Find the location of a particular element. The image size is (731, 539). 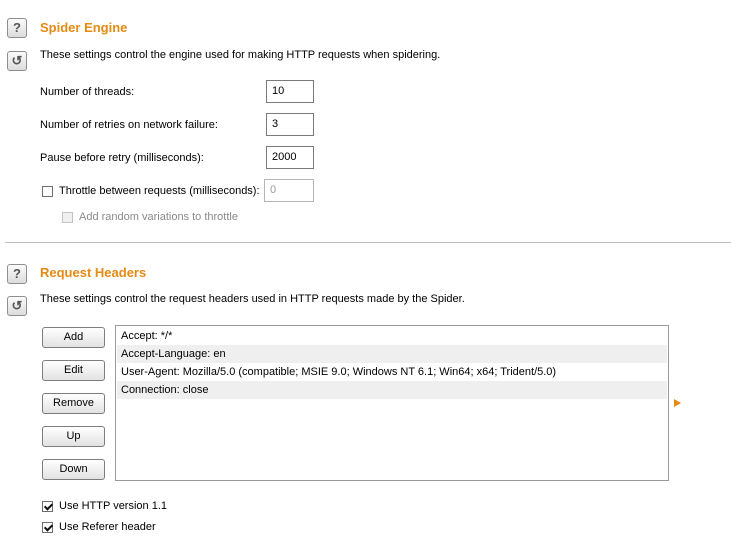

throttle-checkbox is located at coordinates (47, 191).